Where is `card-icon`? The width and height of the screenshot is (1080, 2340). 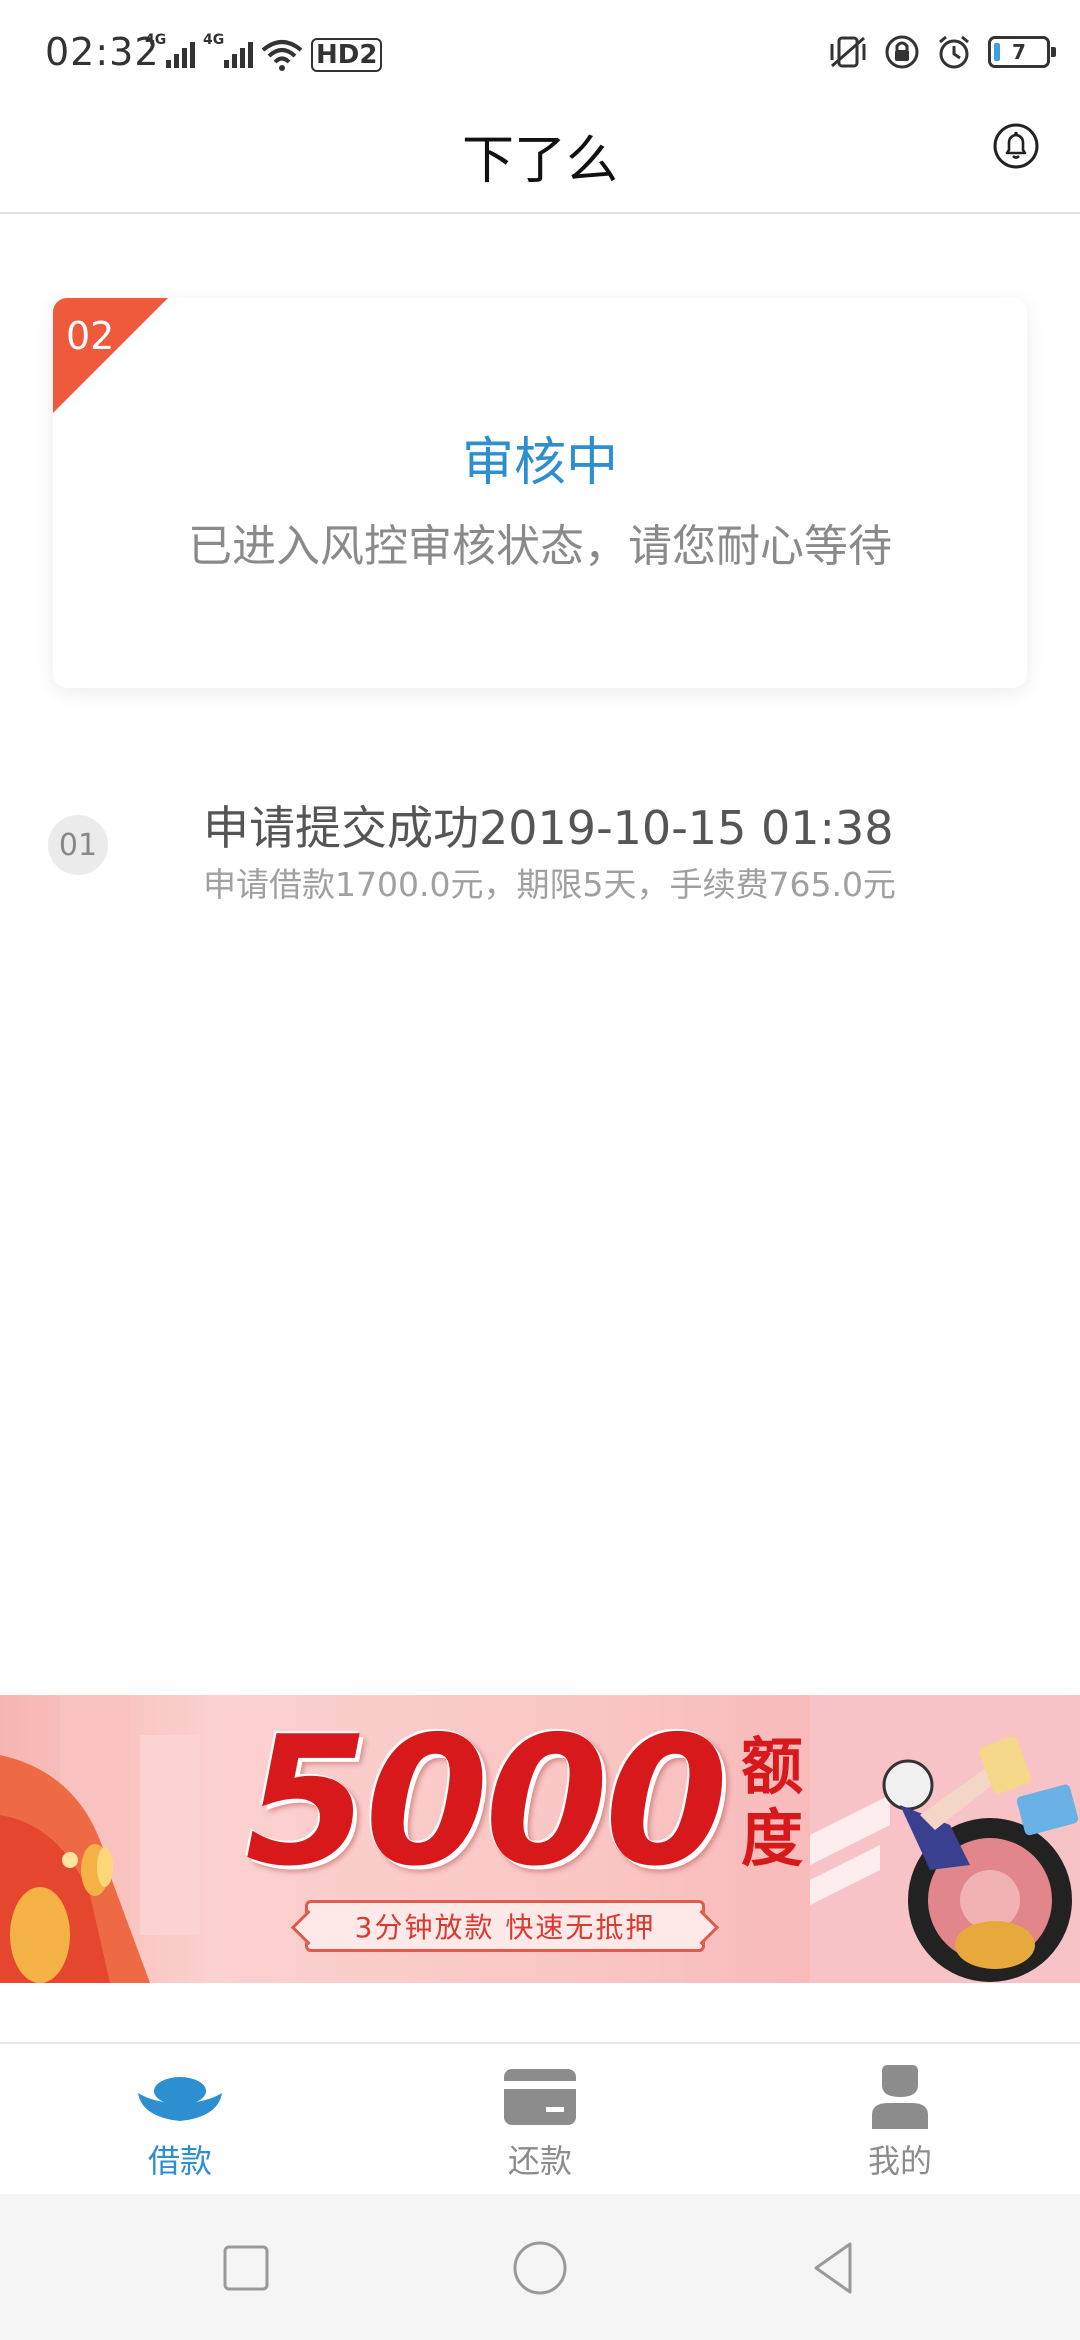 card-icon is located at coordinates (540, 2097).